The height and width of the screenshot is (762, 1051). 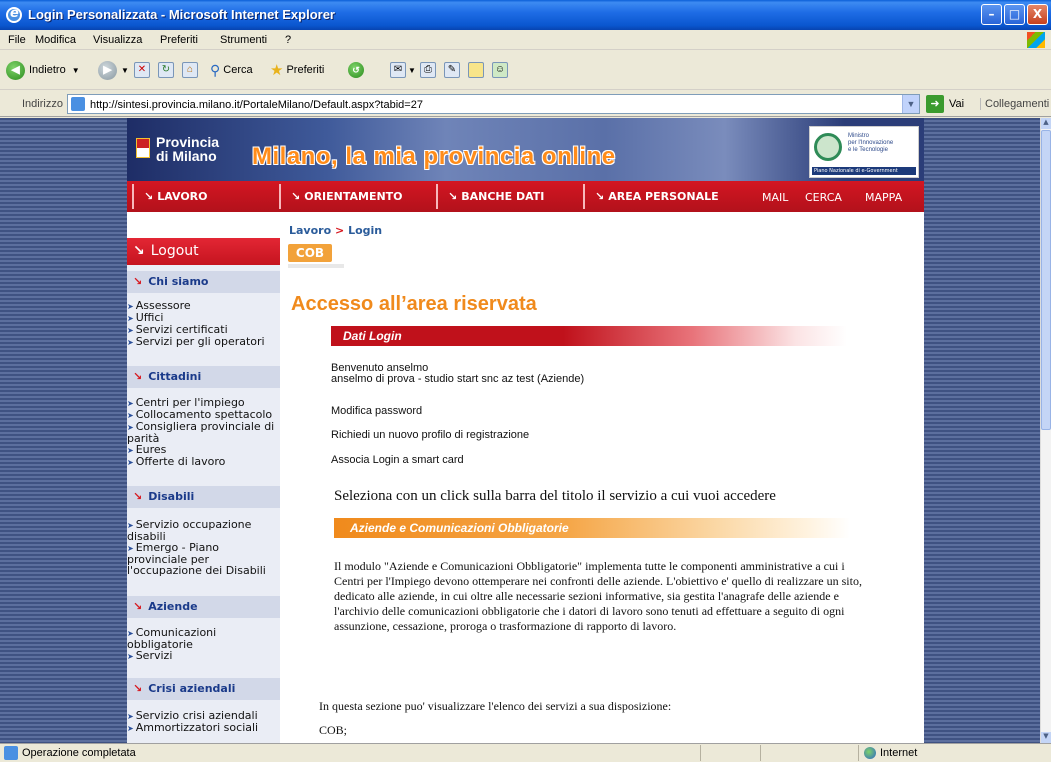 I want to click on home-button: ⌂, so click(x=190, y=70).